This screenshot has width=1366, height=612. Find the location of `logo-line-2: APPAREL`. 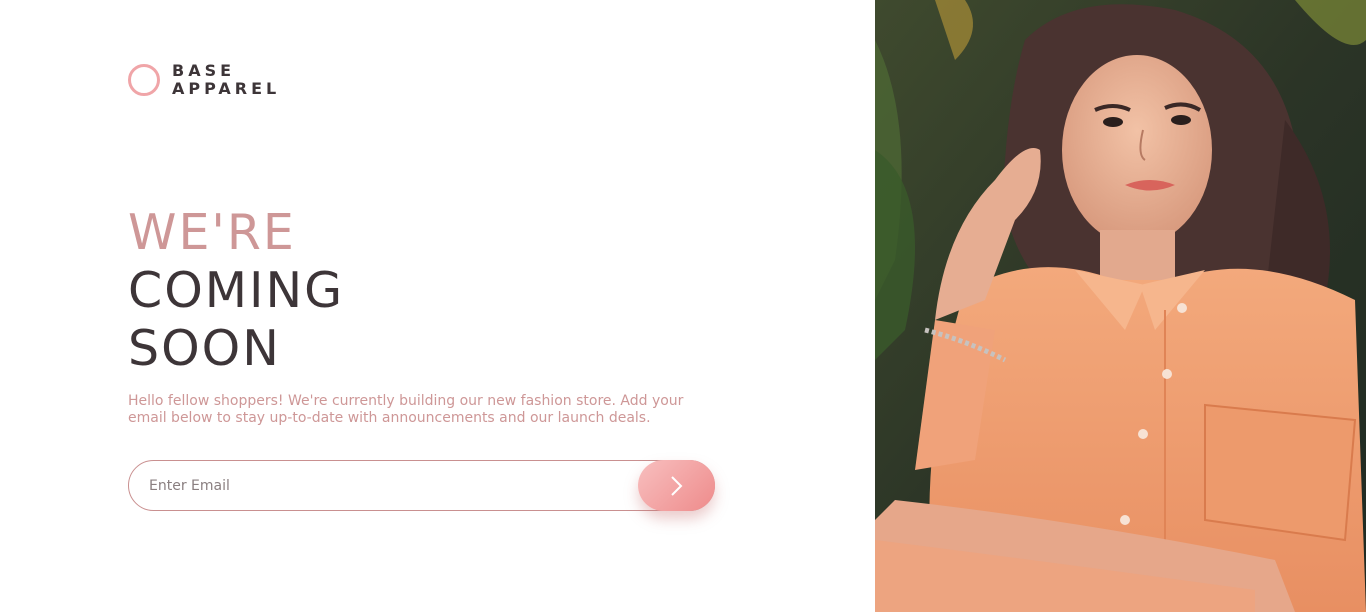

logo-line-2: APPAREL is located at coordinates (226, 88).